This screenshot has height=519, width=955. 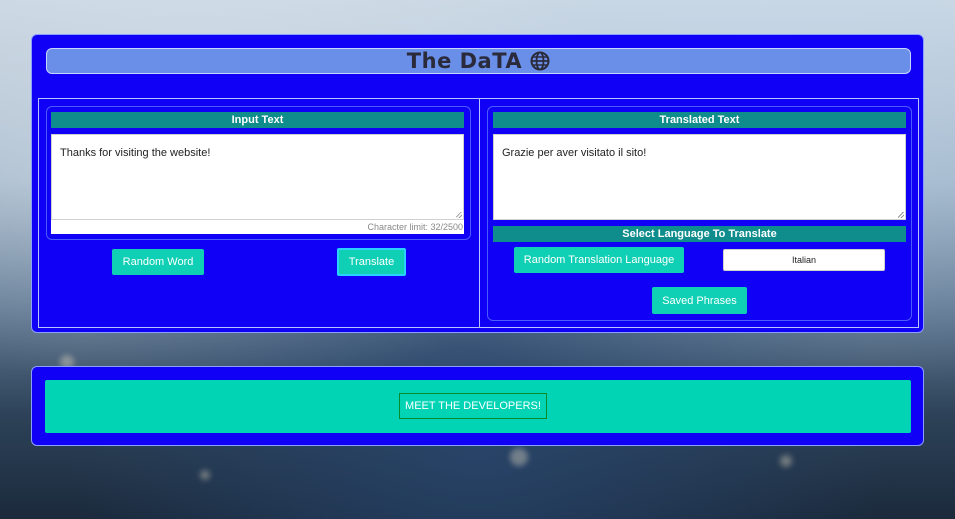 I want to click on character-limit: Character limit: 32/2500, so click(x=257, y=227).